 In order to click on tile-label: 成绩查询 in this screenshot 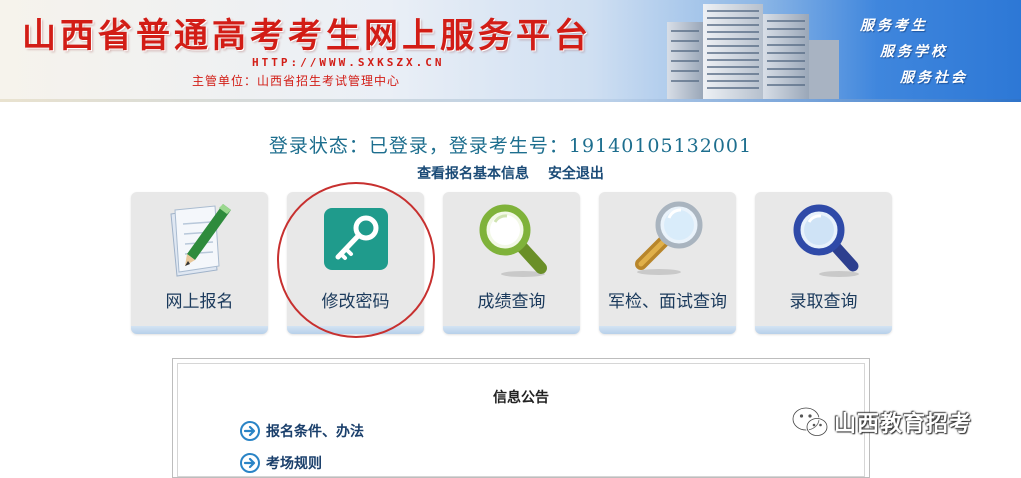, I will do `click(511, 302)`.